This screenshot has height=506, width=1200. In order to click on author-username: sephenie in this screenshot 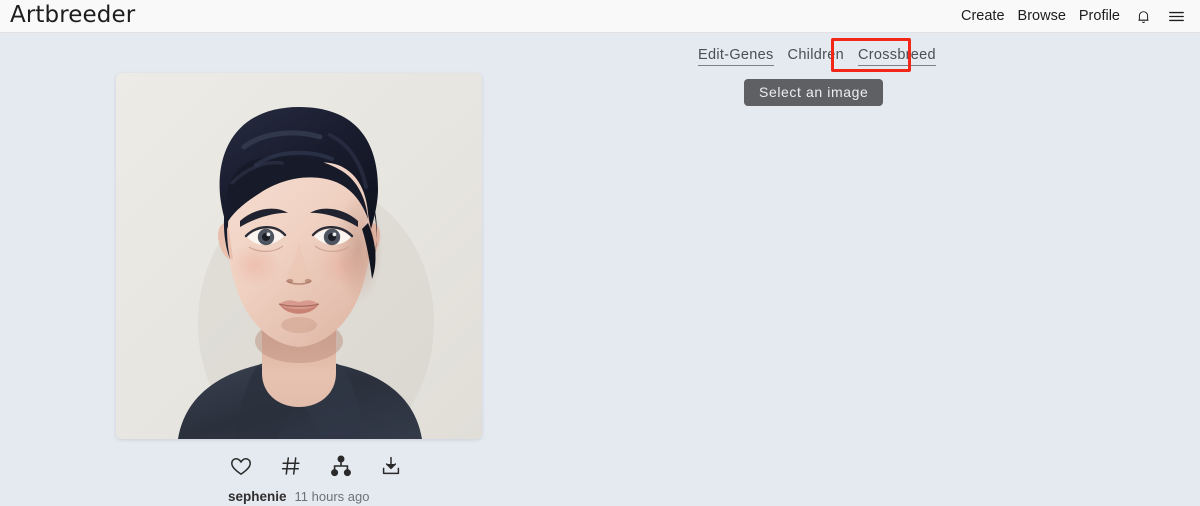, I will do `click(257, 496)`.